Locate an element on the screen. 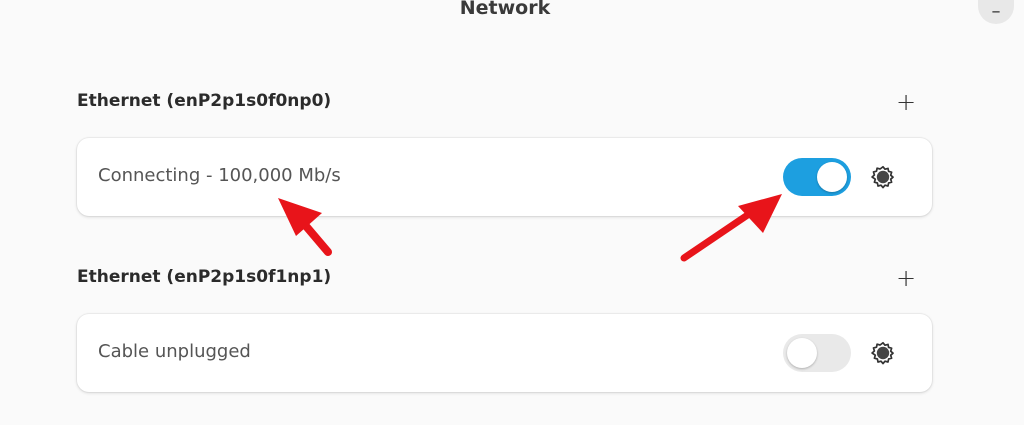  add-connection-button-0: + is located at coordinates (906, 102).